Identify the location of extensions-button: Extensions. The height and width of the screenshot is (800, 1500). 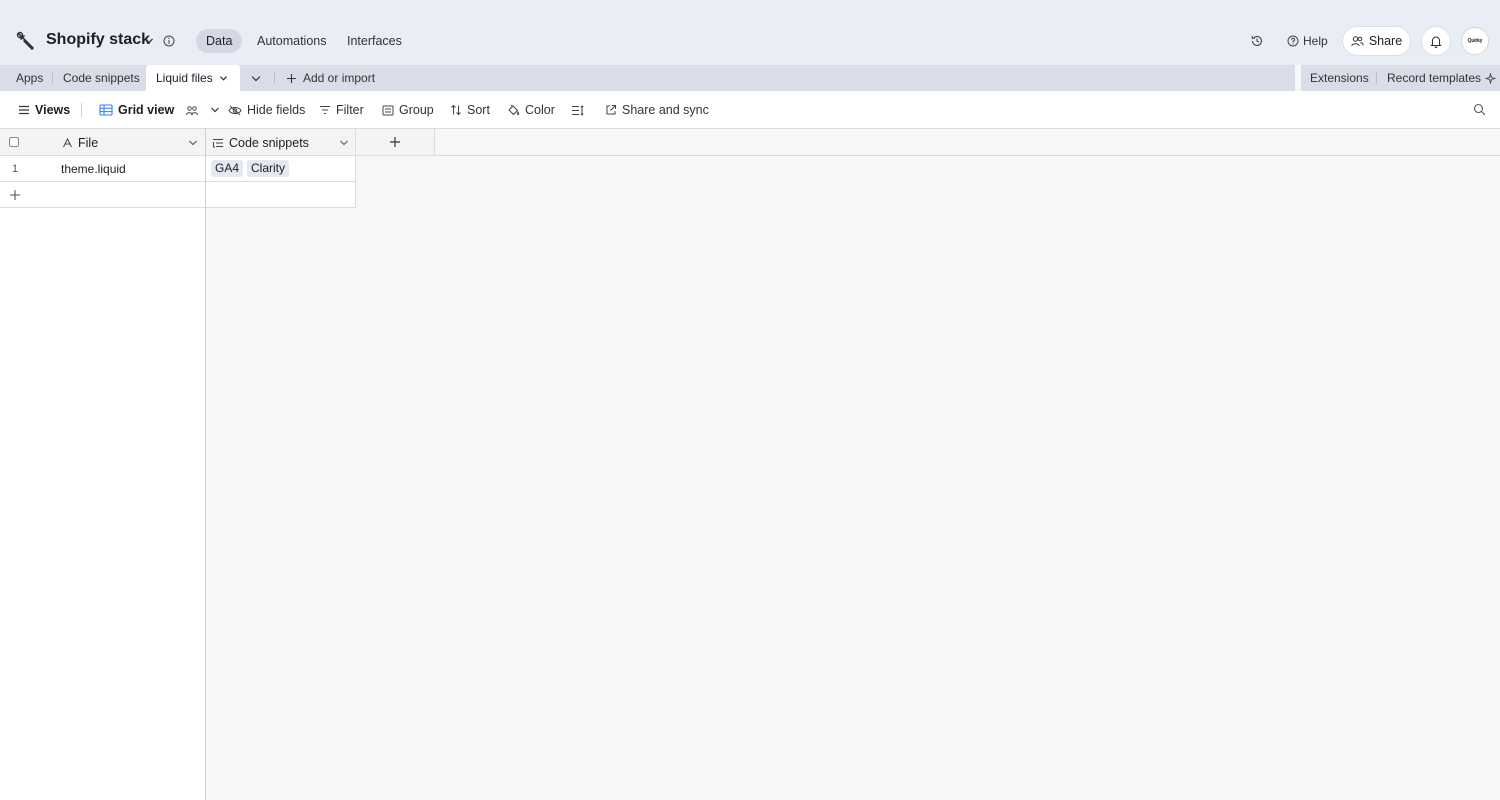
(1339, 78).